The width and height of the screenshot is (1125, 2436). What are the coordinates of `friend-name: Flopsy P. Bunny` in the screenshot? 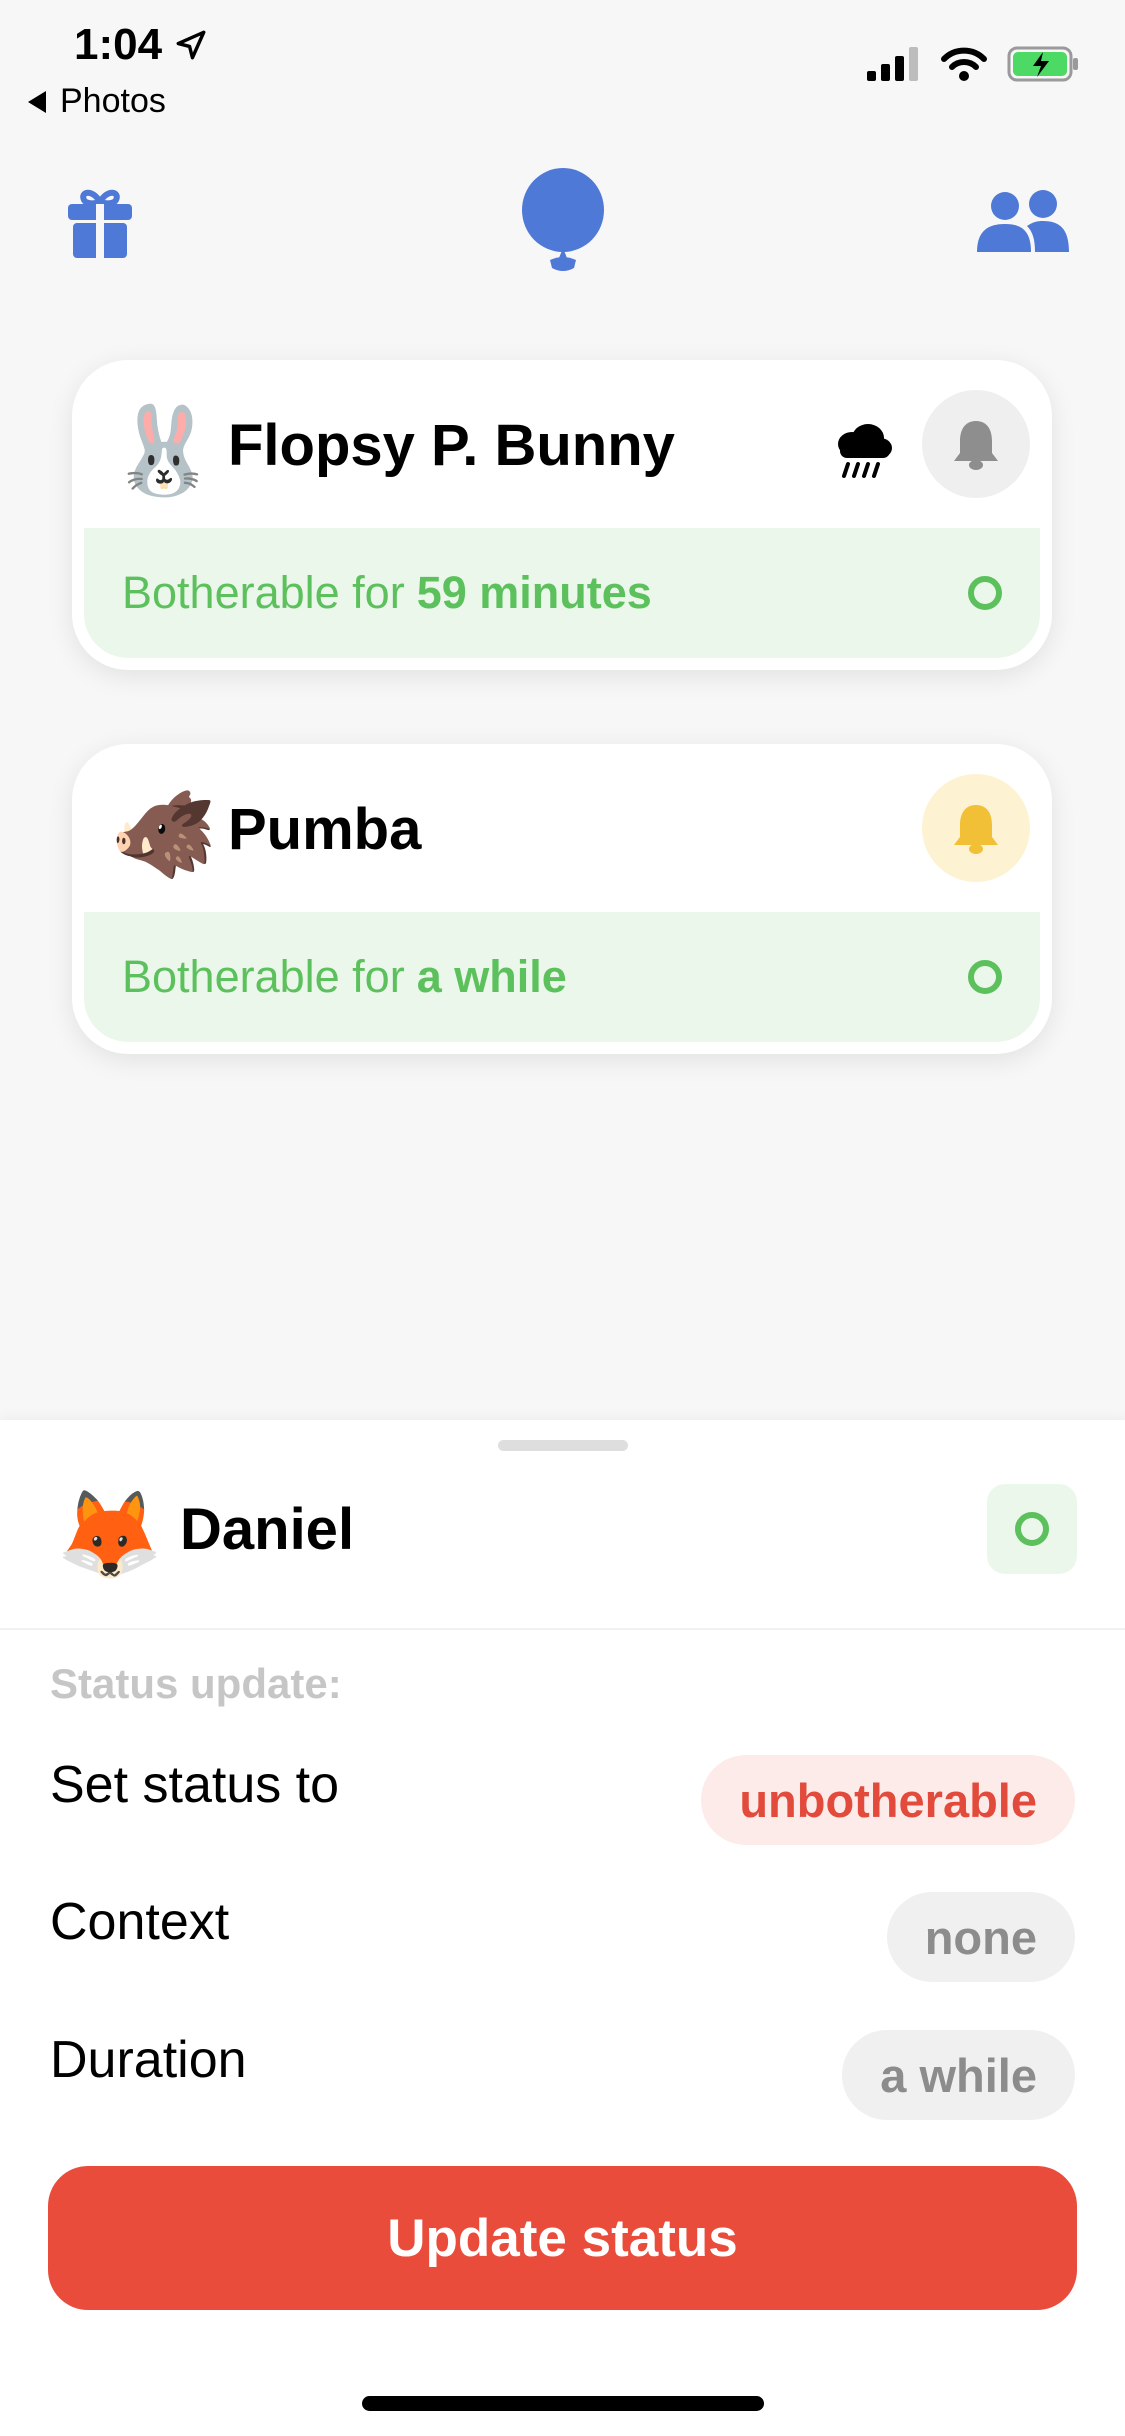 It's located at (451, 445).